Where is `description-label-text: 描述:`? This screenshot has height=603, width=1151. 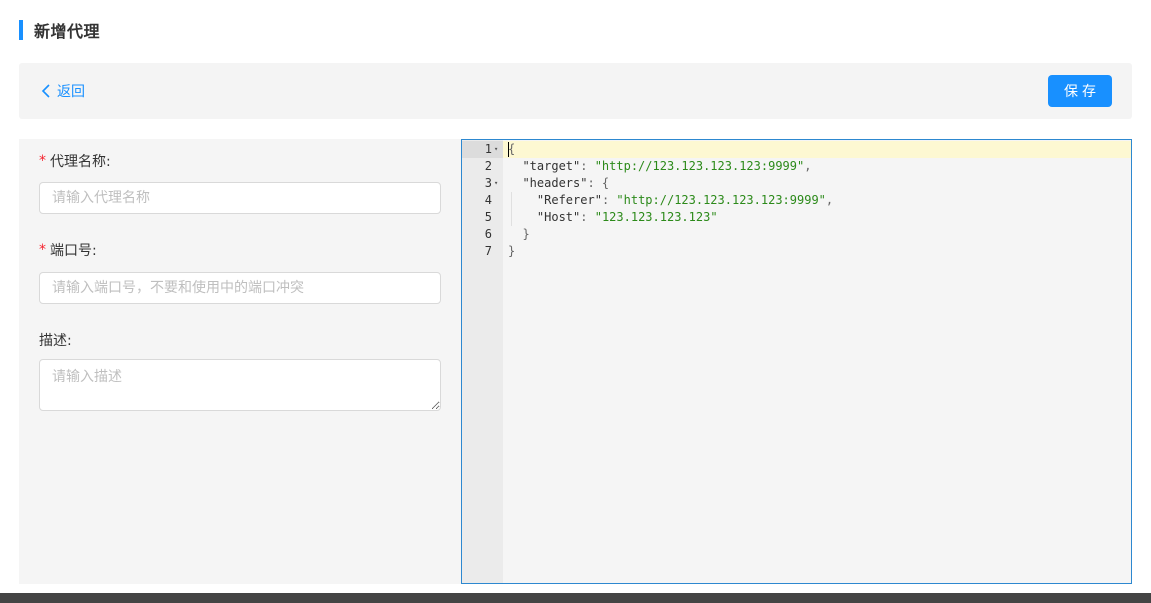 description-label-text: 描述: is located at coordinates (55, 341).